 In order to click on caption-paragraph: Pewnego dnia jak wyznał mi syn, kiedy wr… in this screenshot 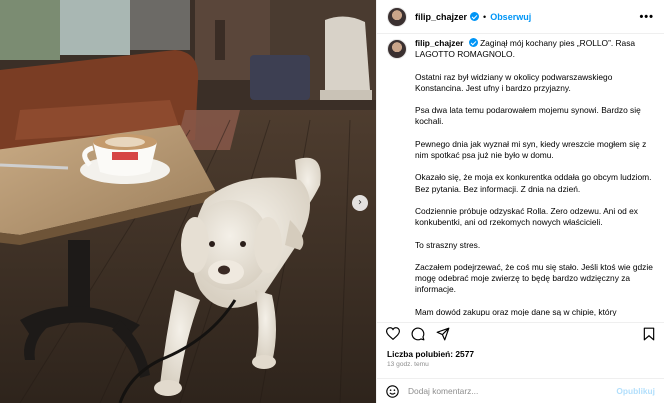, I will do `click(531, 149)`.